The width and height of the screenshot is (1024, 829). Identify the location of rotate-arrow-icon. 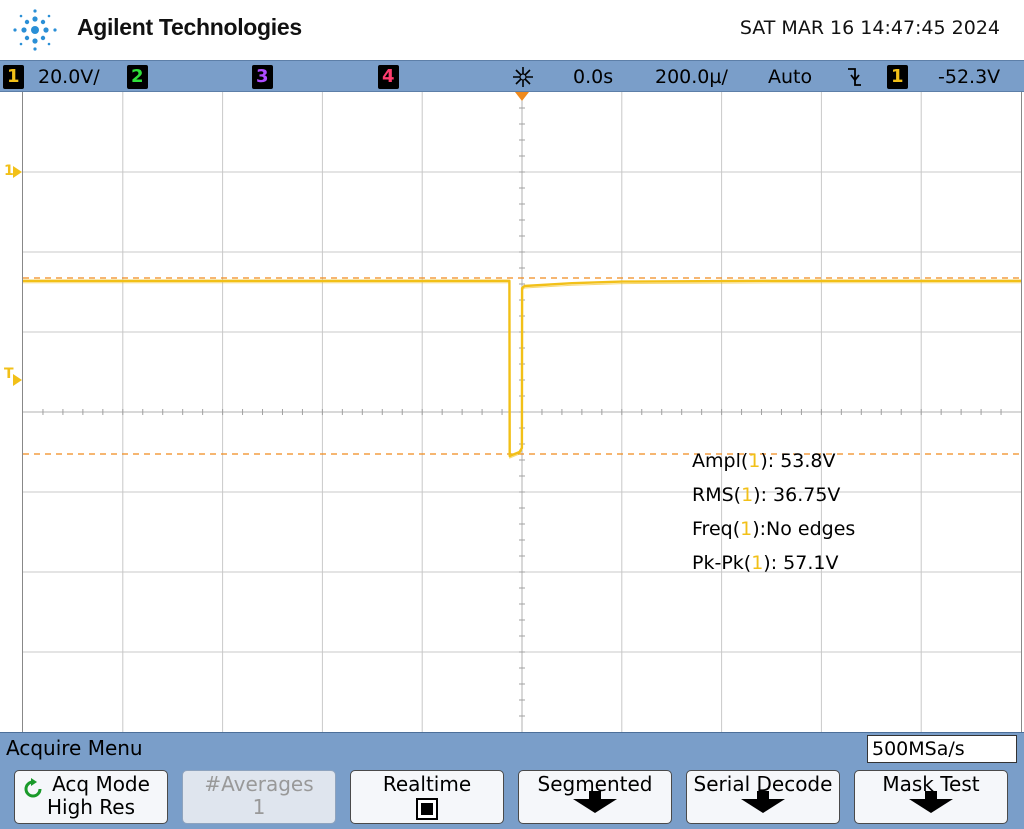
(33, 788).